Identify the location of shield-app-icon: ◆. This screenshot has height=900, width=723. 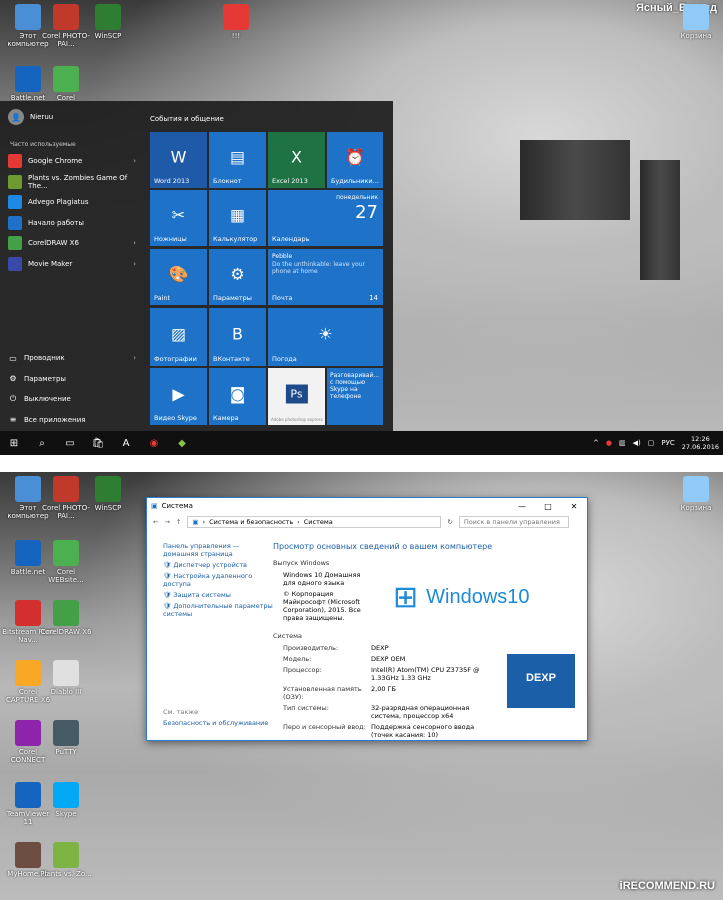
(182, 443).